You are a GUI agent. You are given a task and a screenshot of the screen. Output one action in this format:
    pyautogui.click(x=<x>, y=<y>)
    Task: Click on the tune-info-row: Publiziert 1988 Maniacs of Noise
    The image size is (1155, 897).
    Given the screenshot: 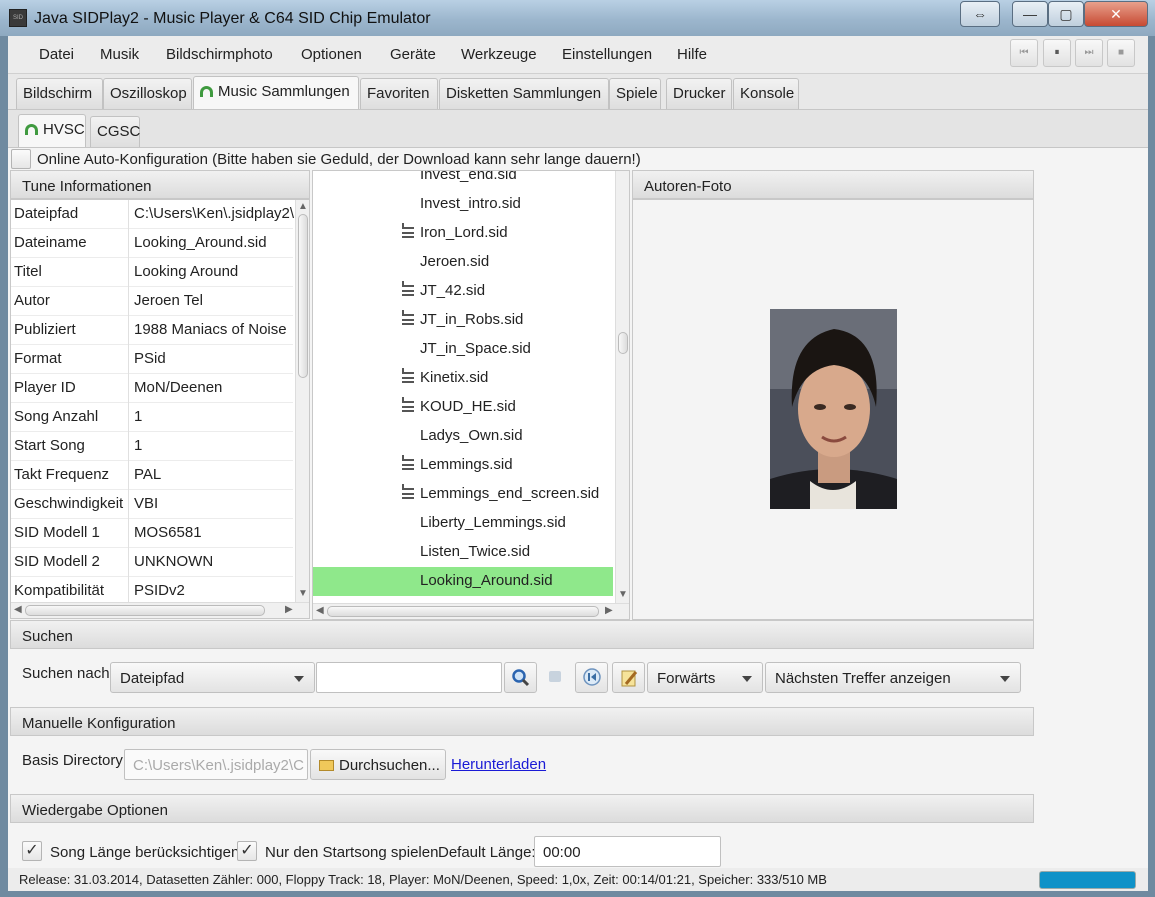 What is the action you would take?
    pyautogui.click(x=152, y=330)
    